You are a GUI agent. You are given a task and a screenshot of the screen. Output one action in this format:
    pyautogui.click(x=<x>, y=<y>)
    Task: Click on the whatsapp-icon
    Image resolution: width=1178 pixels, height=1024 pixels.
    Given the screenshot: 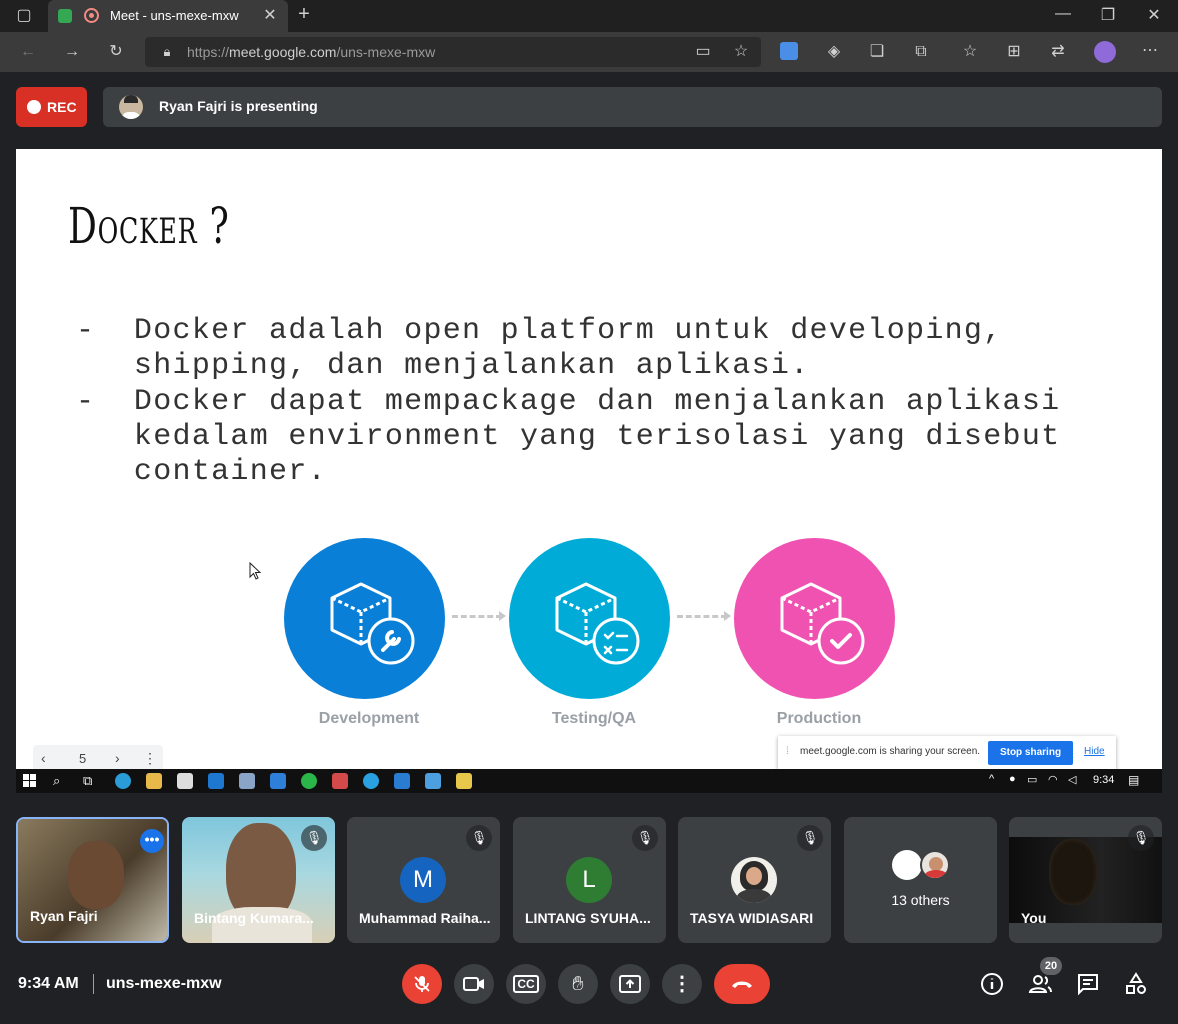 What is the action you would take?
    pyautogui.click(x=309, y=781)
    